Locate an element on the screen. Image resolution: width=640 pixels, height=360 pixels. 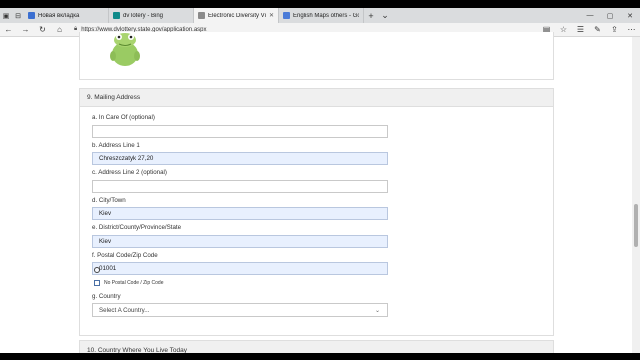
address-line2-field is located at coordinates (240, 186).